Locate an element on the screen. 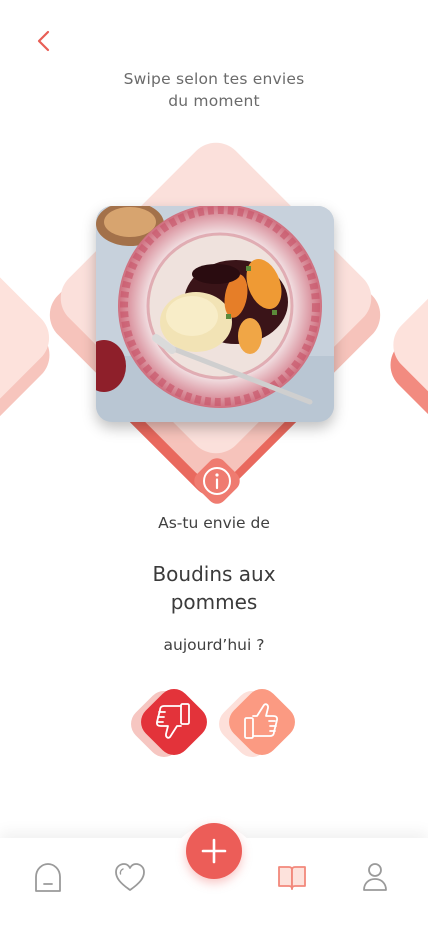 The height and width of the screenshot is (926, 428). next-card-diamond is located at coordinates (404, 345).